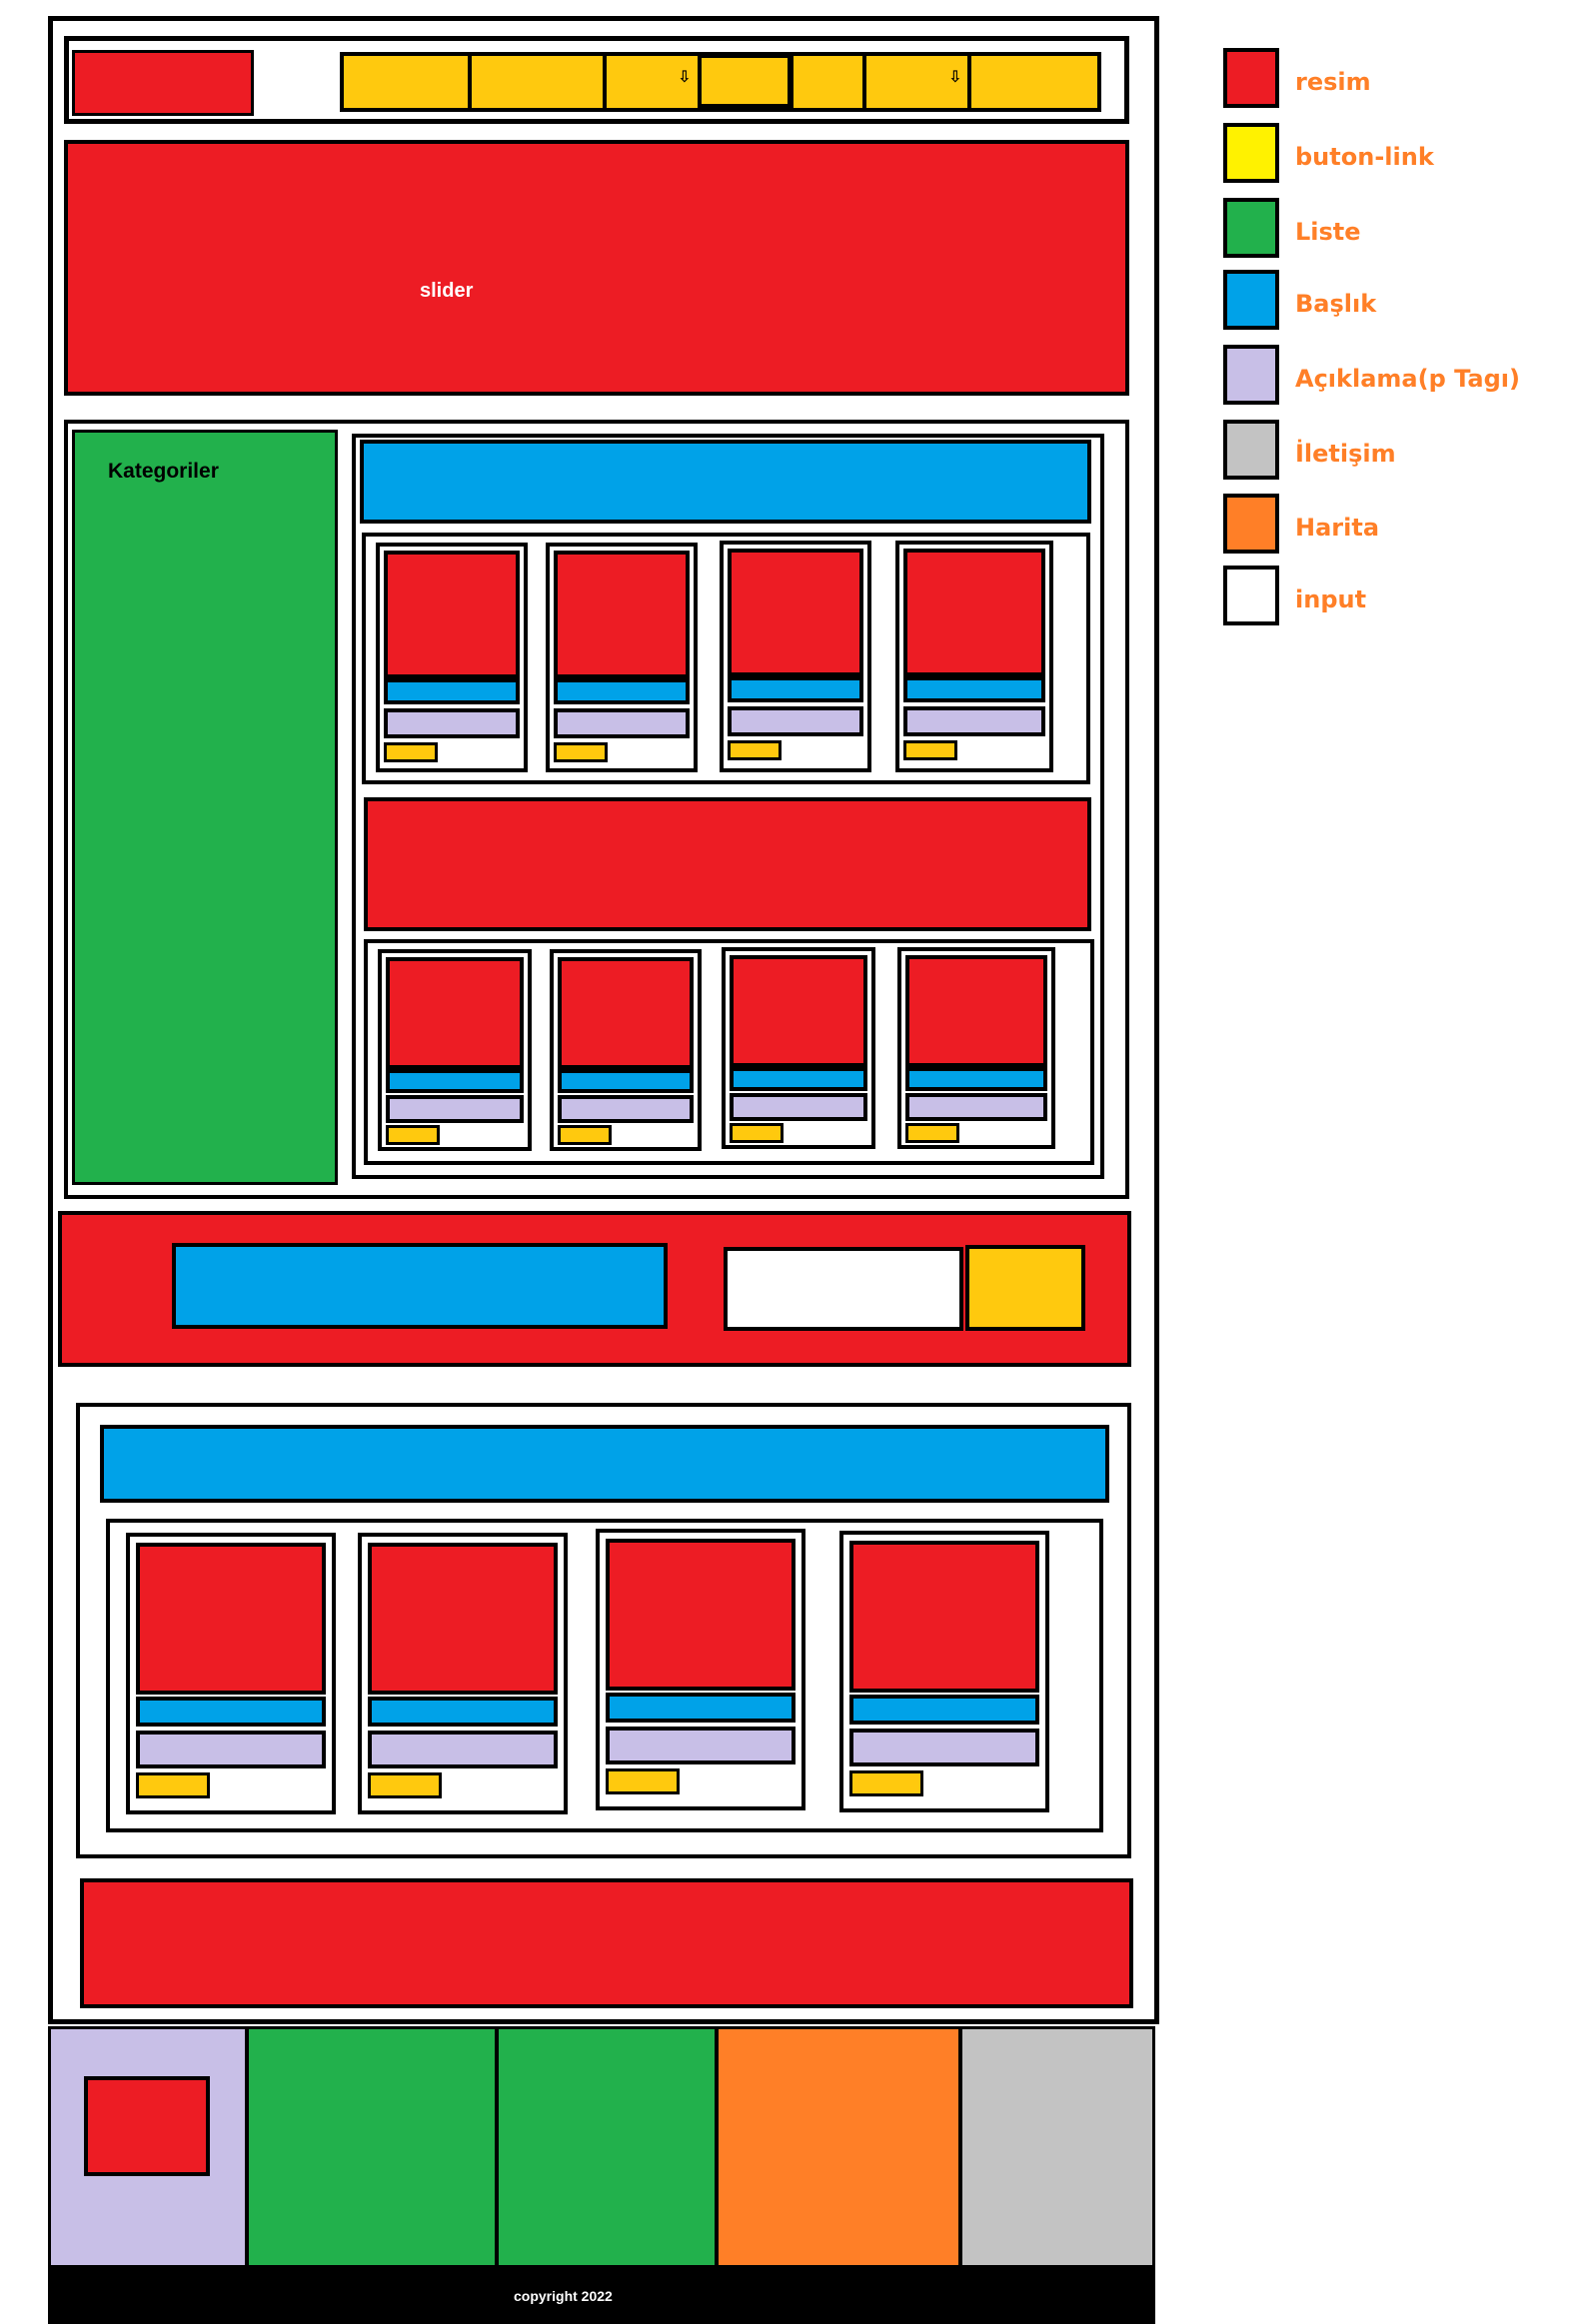 This screenshot has width=1593, height=2324. I want to click on legend-label: Harita, so click(1338, 528).